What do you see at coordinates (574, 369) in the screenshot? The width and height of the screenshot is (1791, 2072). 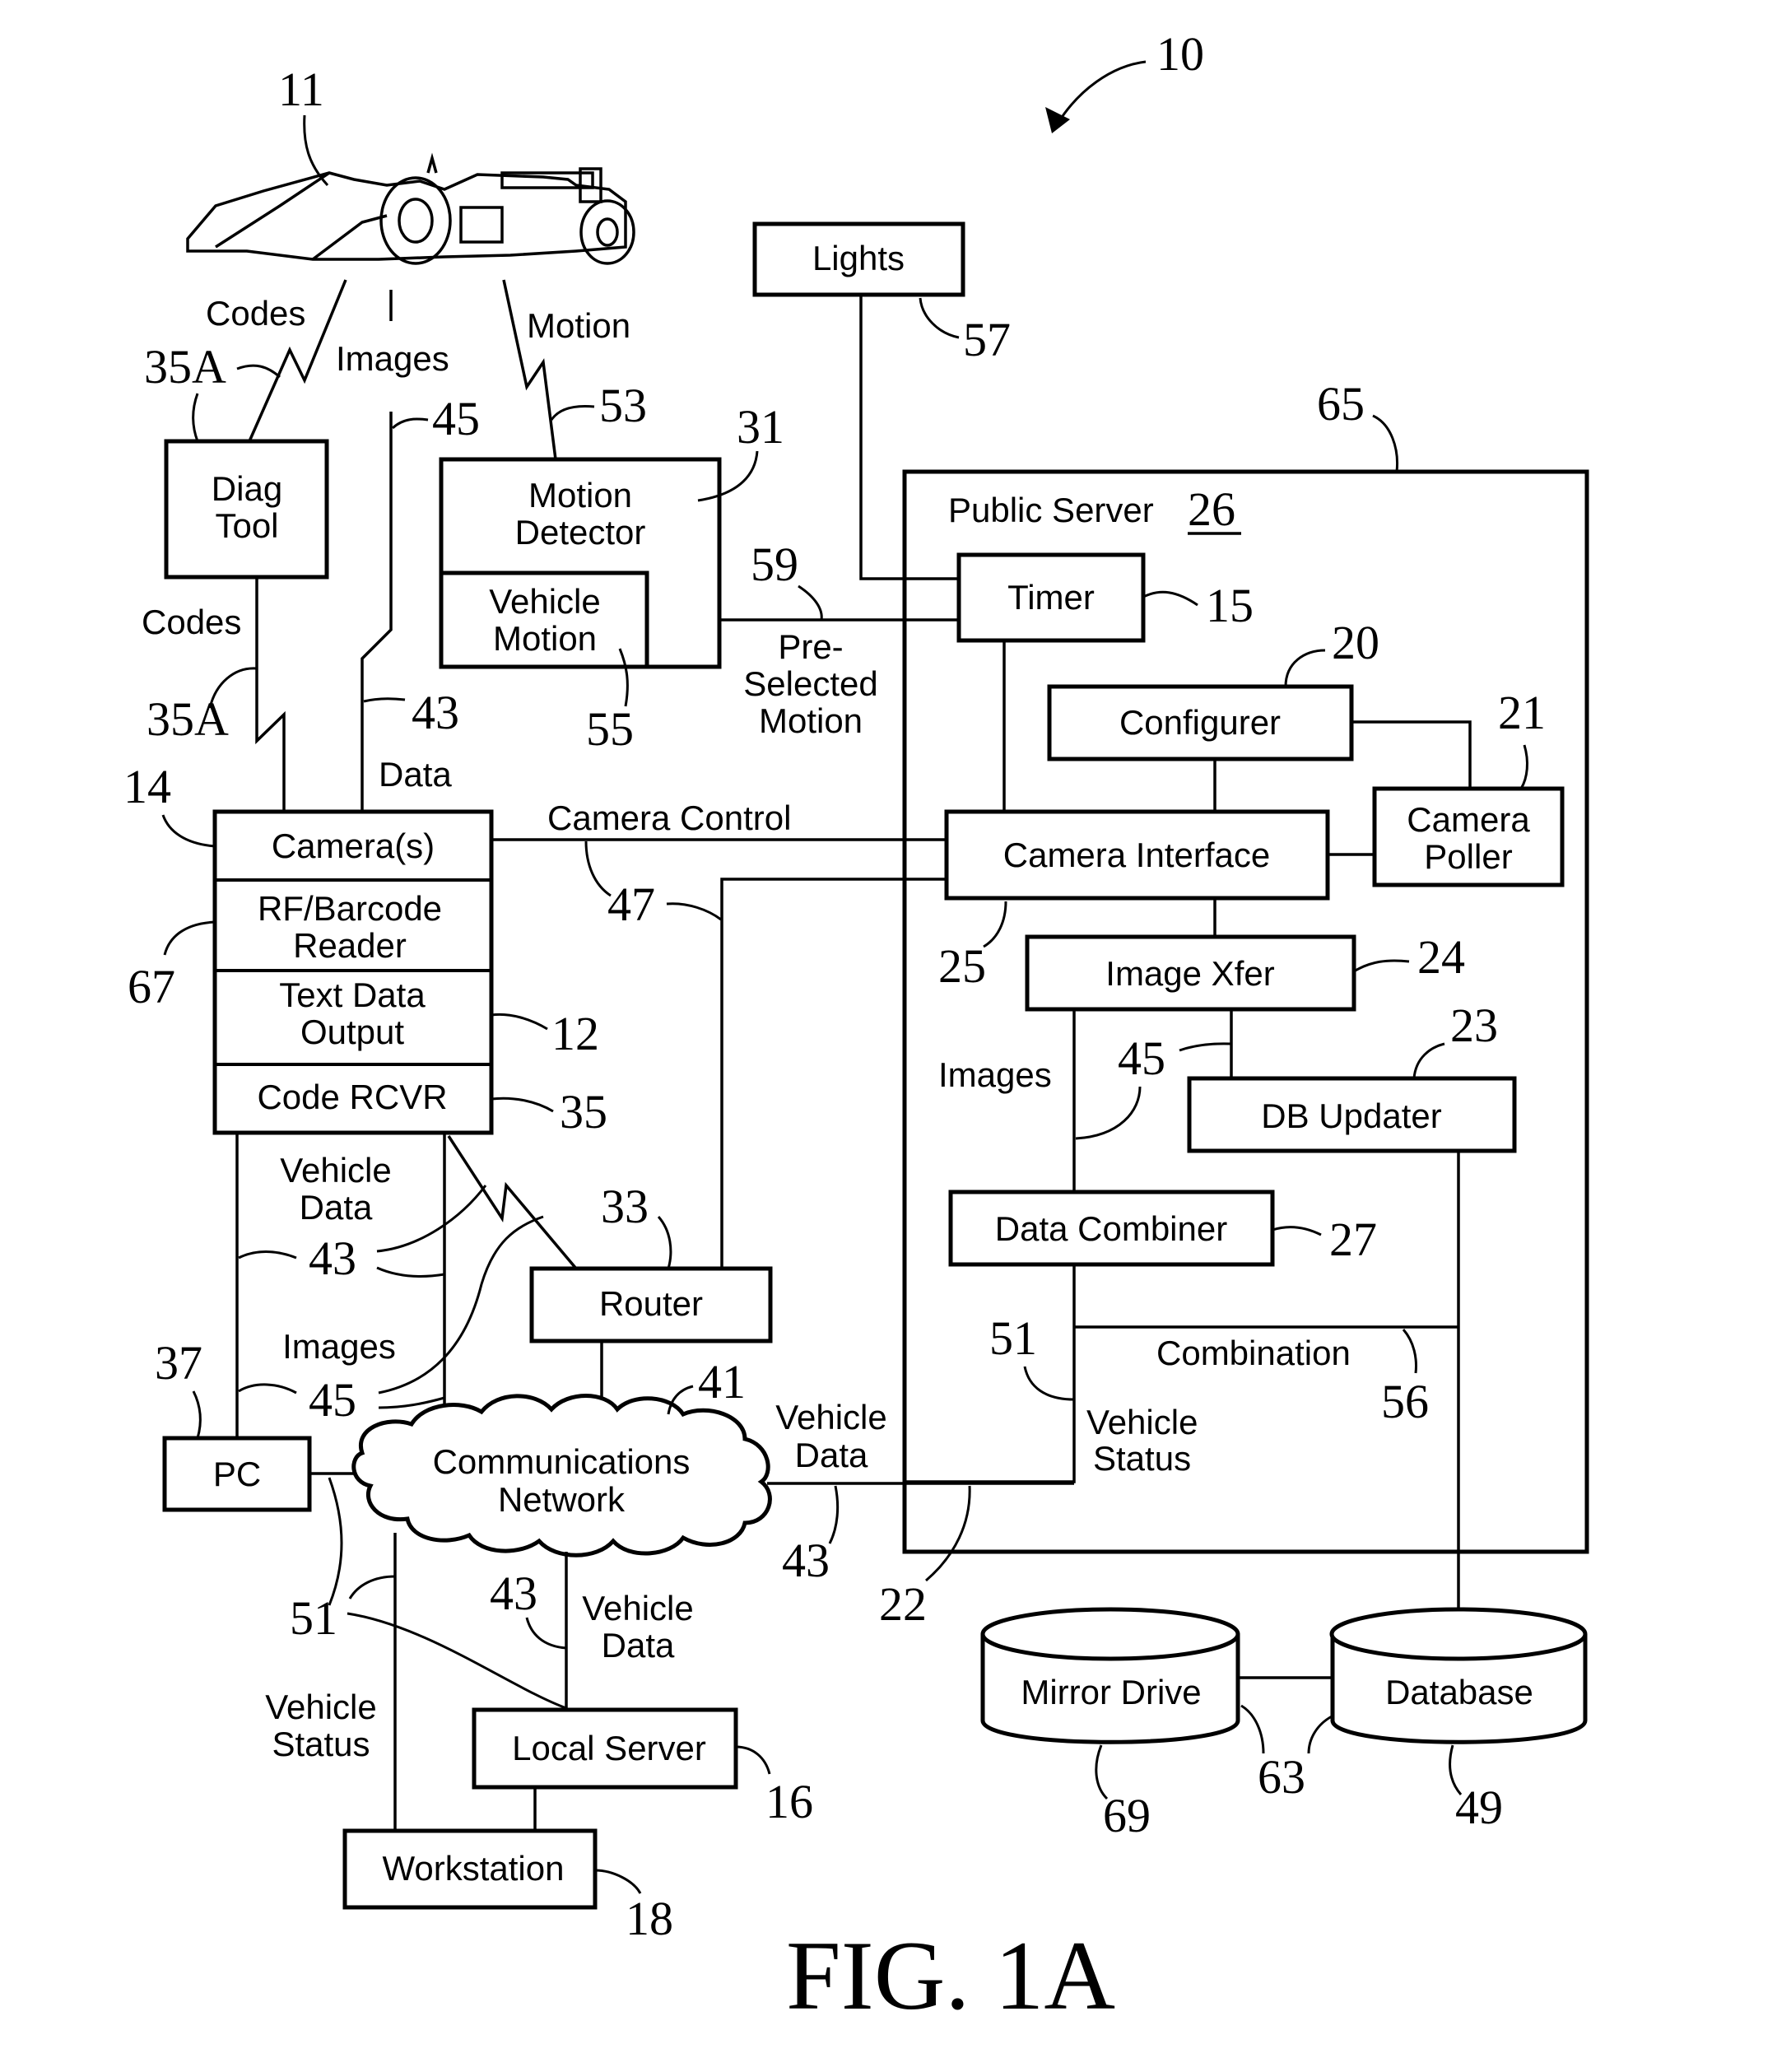 I see `motion-link-top: Motion 53` at bounding box center [574, 369].